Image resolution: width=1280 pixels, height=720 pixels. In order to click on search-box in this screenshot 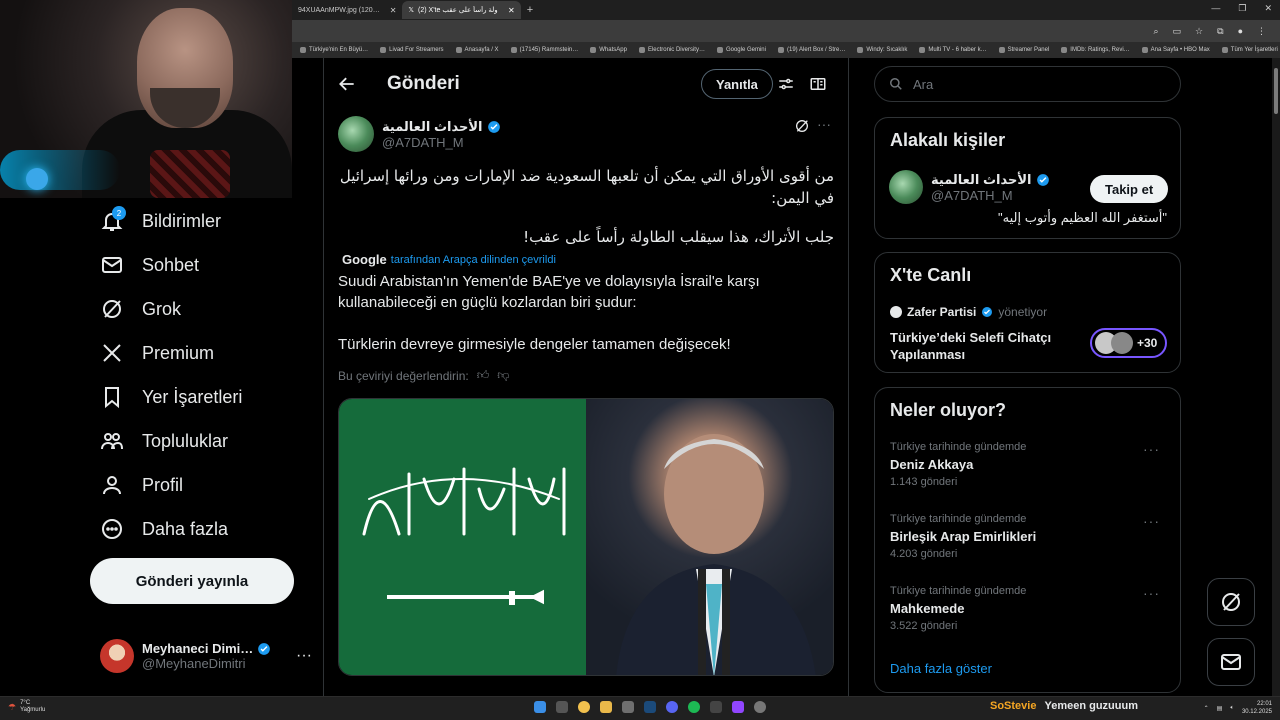, I will do `click(1027, 84)`.